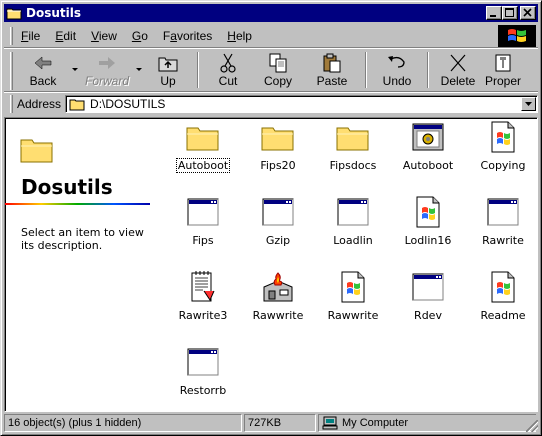  I want to click on file-item-label: Fips20, so click(278, 165).